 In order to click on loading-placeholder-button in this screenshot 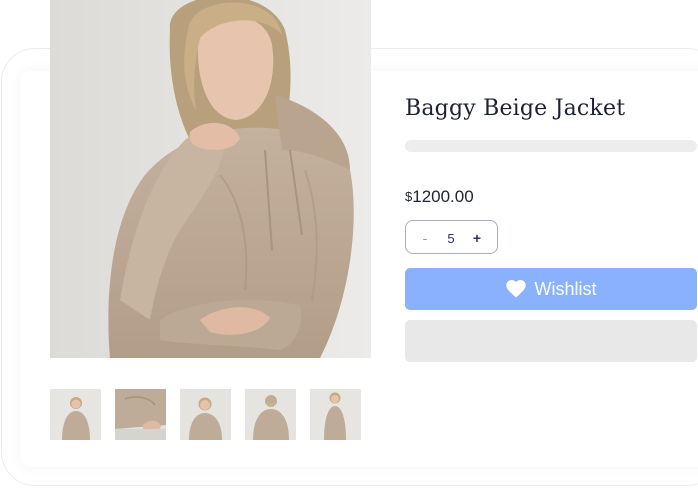, I will do `click(551, 341)`.